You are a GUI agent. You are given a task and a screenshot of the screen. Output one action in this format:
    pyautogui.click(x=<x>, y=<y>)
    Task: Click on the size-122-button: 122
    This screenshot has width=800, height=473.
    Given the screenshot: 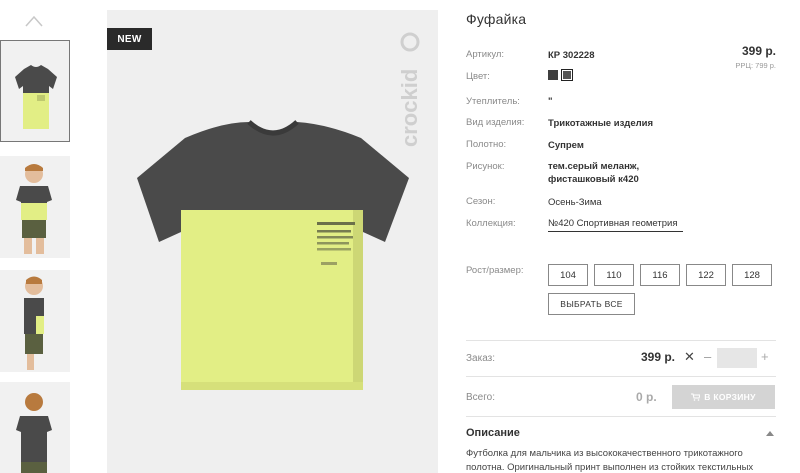 What is the action you would take?
    pyautogui.click(x=706, y=275)
    